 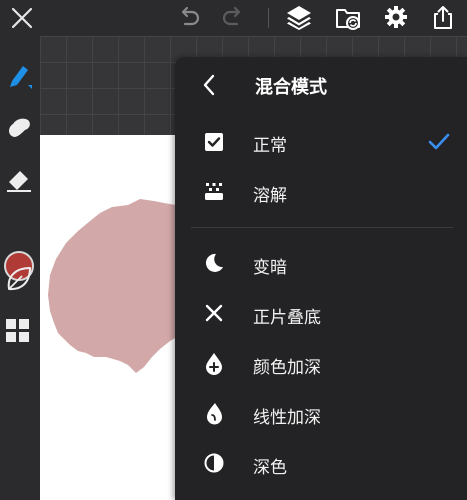 I want to click on painted-shape, so click(x=114, y=286).